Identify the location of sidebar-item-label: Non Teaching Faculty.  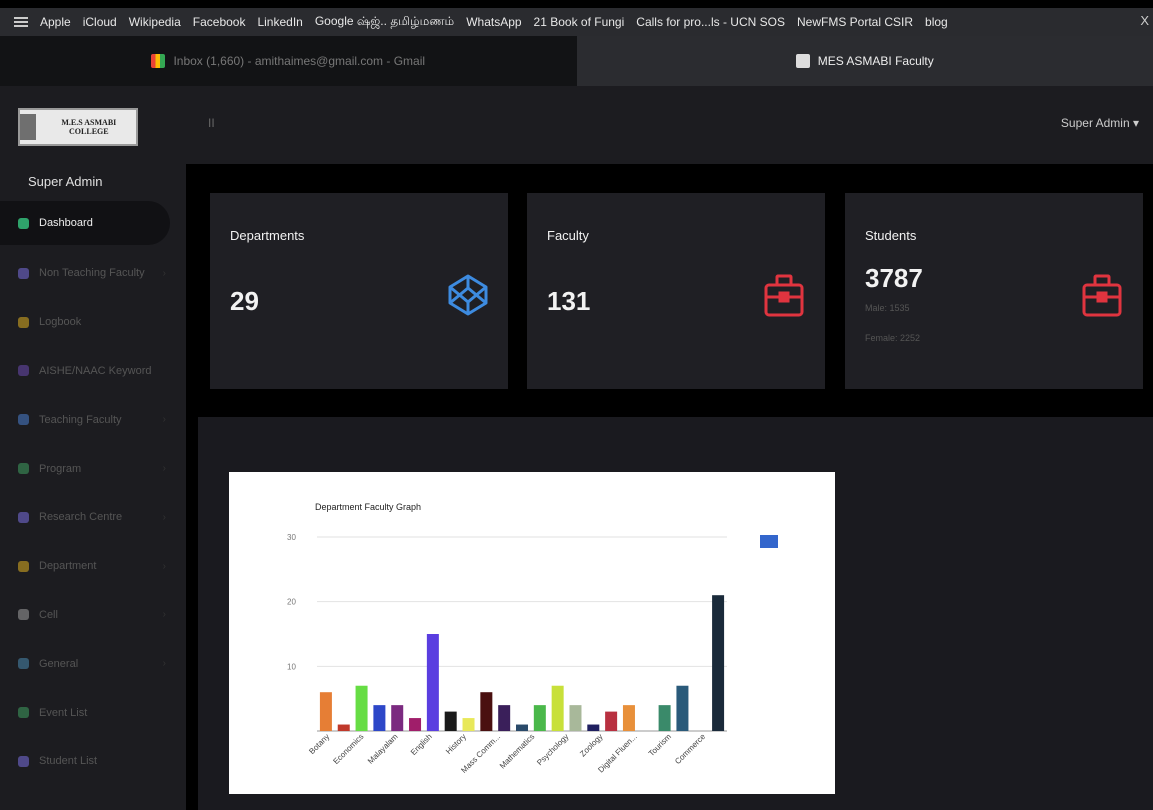
(92, 273).